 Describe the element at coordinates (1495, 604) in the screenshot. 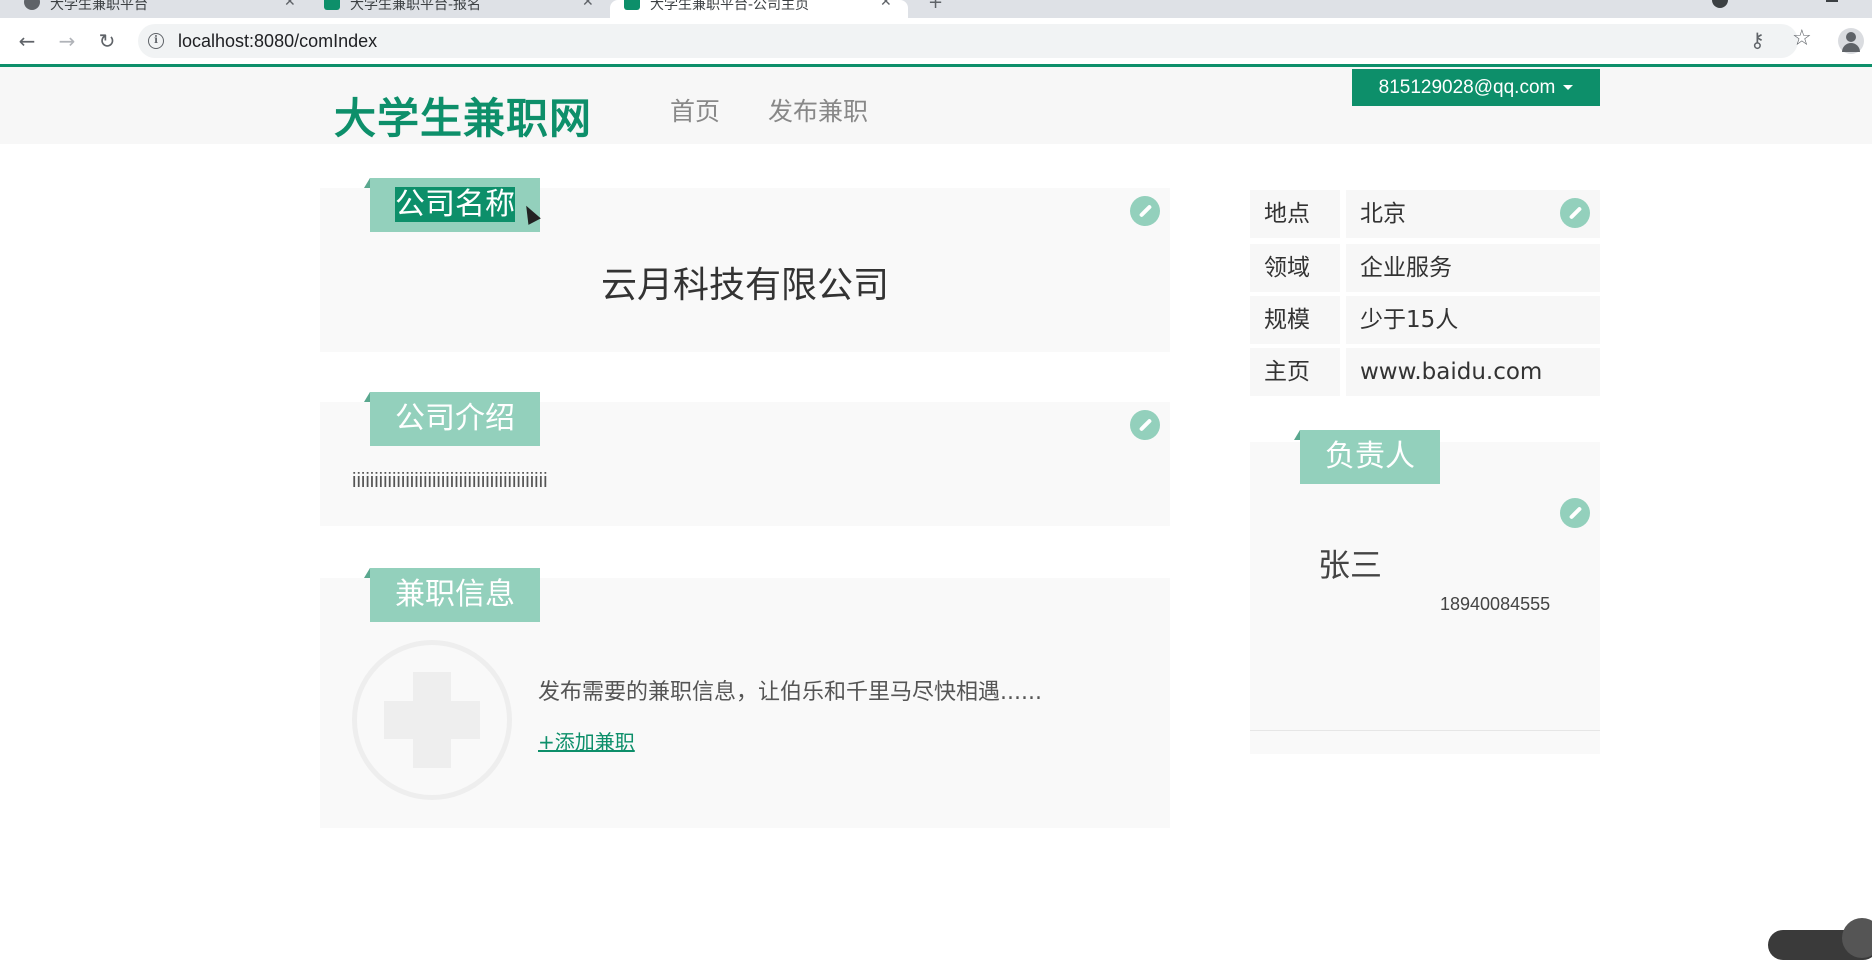

I see `contact-phone: 18940084555` at that location.